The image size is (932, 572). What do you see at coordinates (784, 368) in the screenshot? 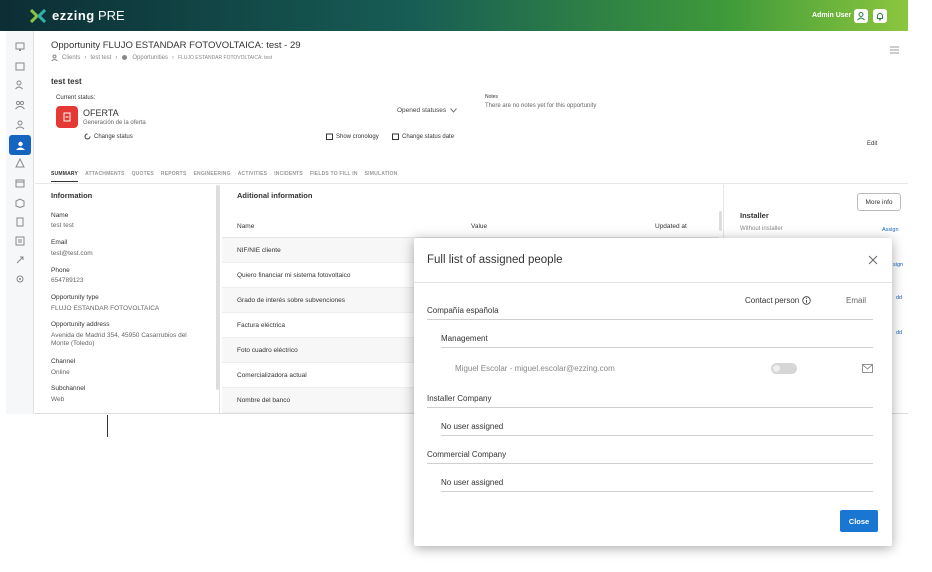
I see `contact-person-toggle` at bounding box center [784, 368].